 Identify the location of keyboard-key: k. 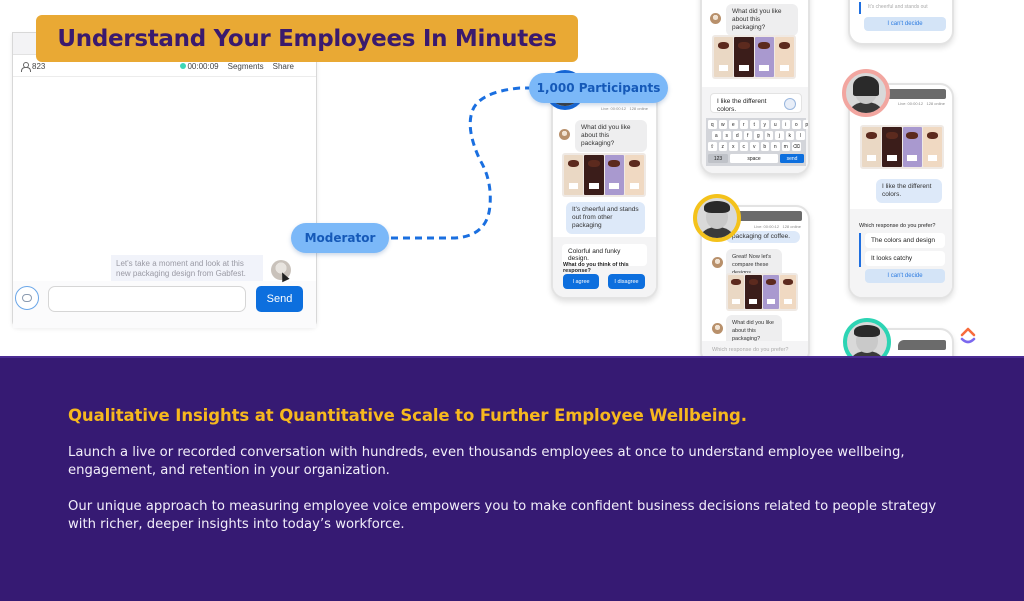
(789, 135).